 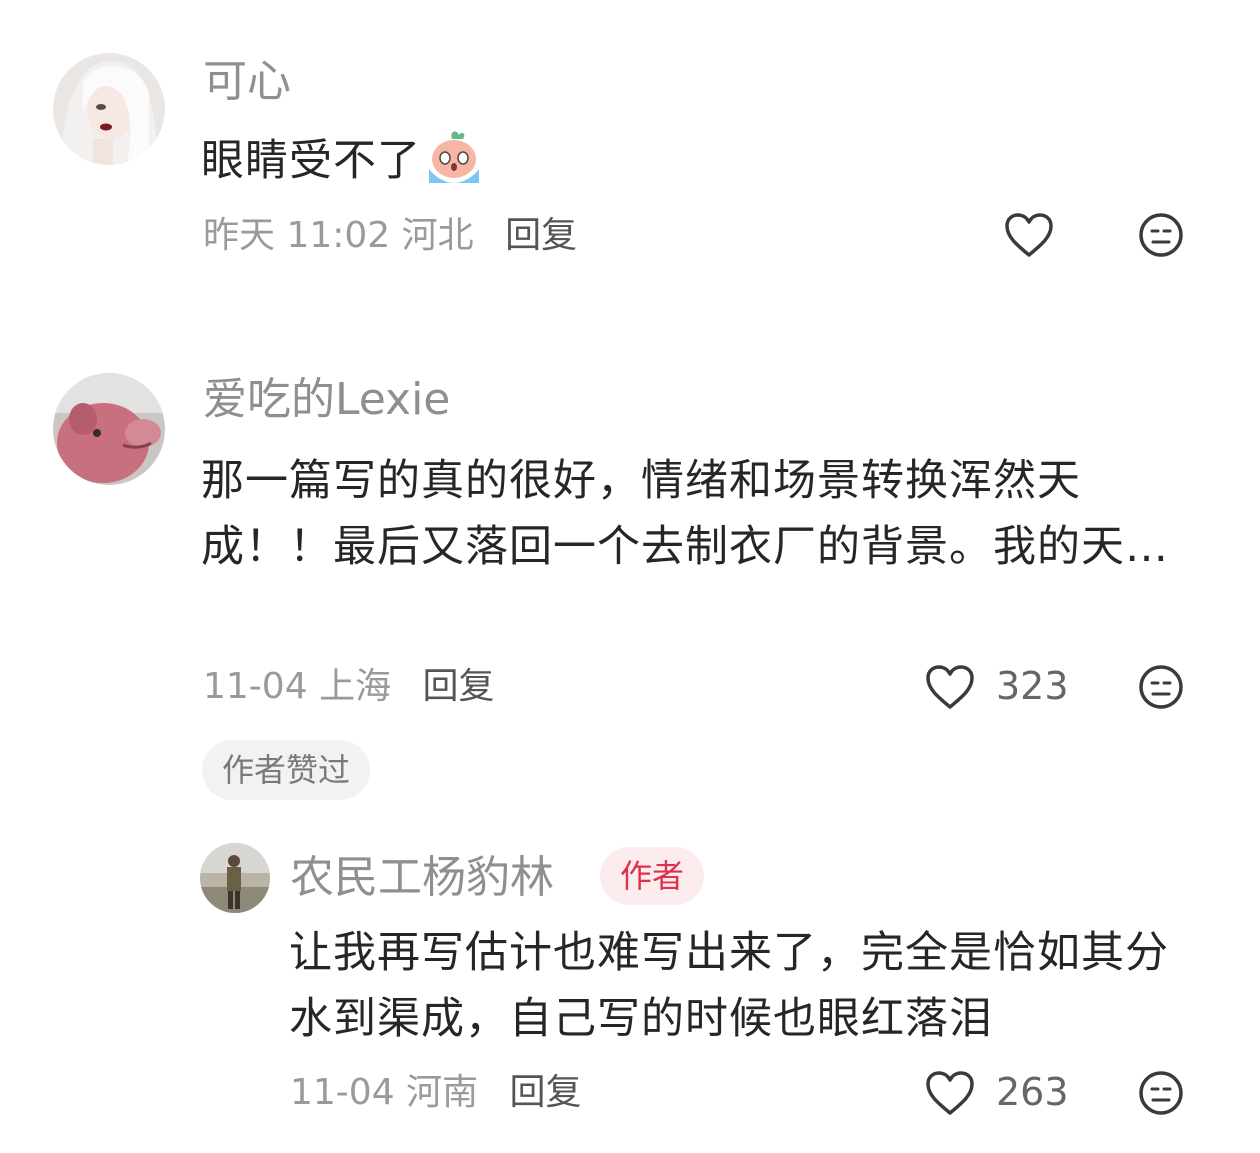 What do you see at coordinates (355, 686) in the screenshot?
I see `comment-location: 上海` at bounding box center [355, 686].